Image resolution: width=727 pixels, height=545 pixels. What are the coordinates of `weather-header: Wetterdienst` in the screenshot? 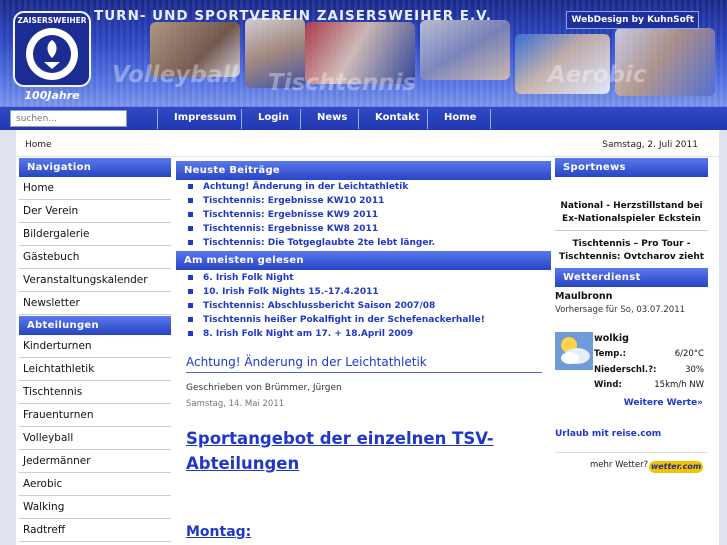 It's located at (631, 277).